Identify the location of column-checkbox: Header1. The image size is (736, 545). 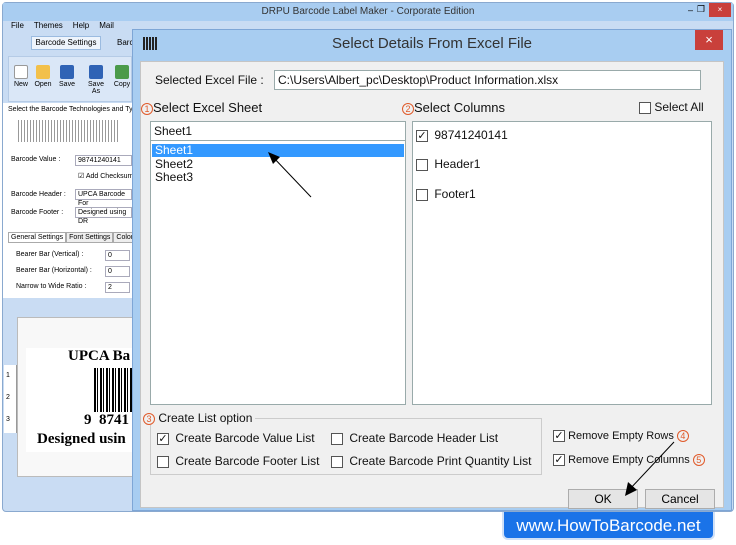
(448, 164).